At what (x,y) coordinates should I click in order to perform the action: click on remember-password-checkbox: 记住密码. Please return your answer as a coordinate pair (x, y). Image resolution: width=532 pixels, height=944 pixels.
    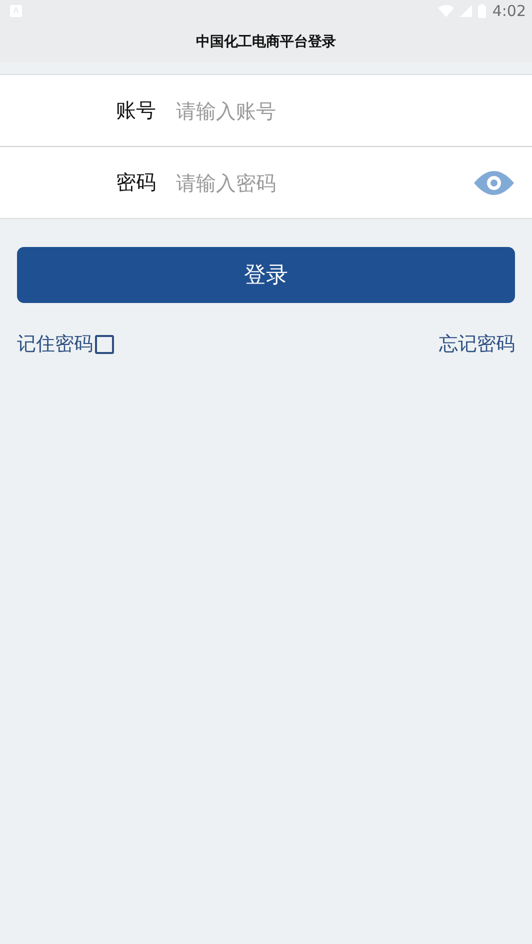
    Looking at the image, I should click on (65, 344).